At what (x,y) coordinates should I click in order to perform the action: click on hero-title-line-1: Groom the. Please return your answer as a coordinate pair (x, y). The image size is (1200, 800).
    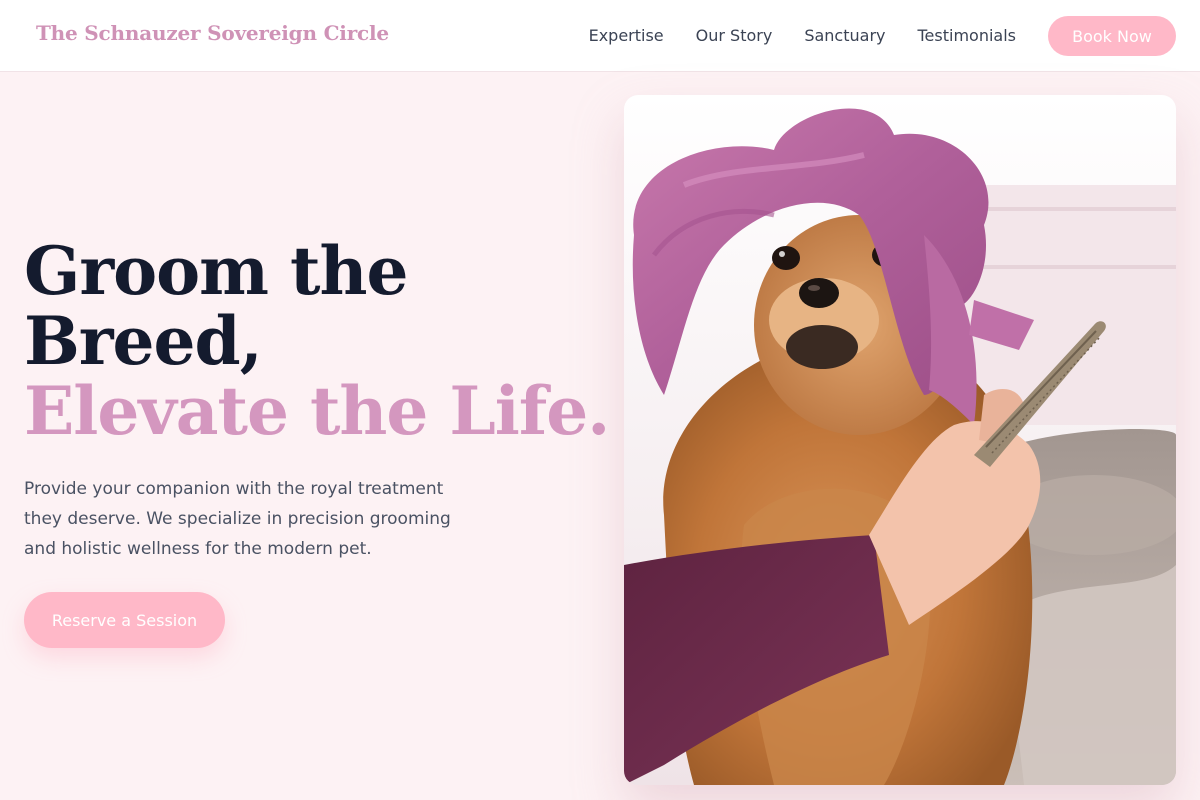
    Looking at the image, I should click on (216, 271).